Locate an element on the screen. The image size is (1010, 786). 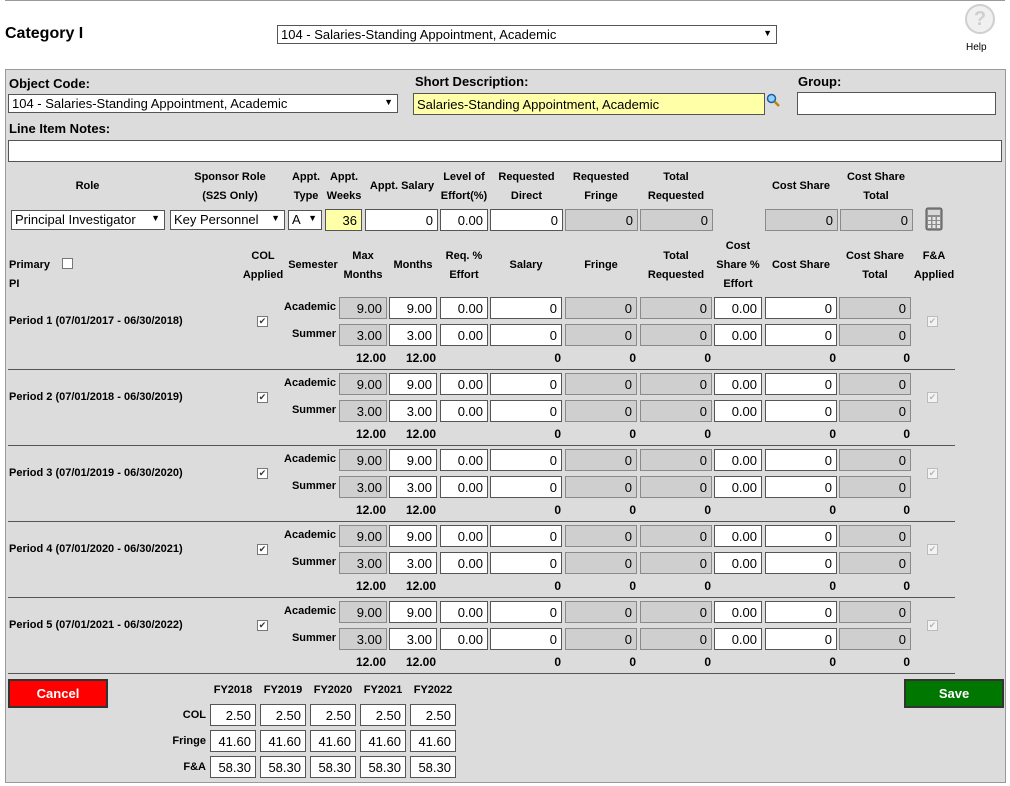
cancel-button: Cancel is located at coordinates (58, 693).